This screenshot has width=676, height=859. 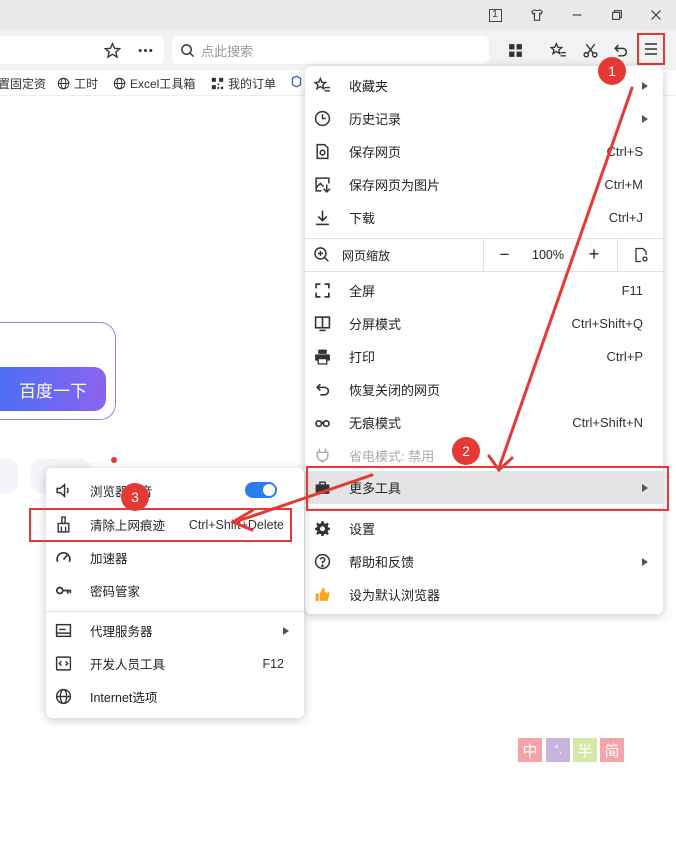 I want to click on menu-item-shortcut: Ctrl+M, so click(x=623, y=184).